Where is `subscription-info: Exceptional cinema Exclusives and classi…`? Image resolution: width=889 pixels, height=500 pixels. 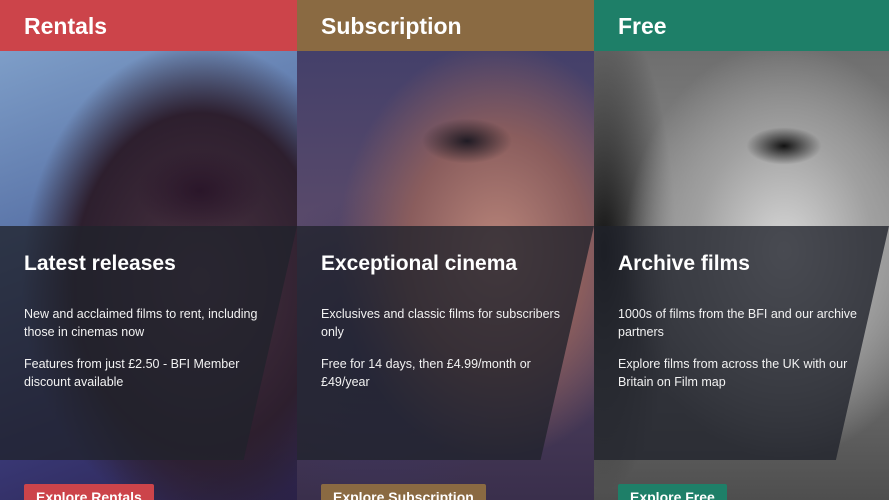
subscription-info: Exceptional cinema Exclusives and classi… is located at coordinates (450, 327).